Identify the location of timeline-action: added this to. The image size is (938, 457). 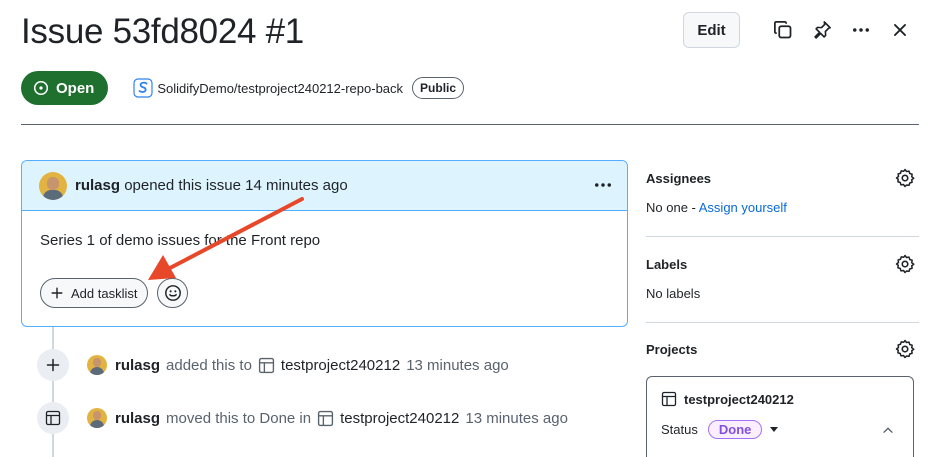
(209, 365).